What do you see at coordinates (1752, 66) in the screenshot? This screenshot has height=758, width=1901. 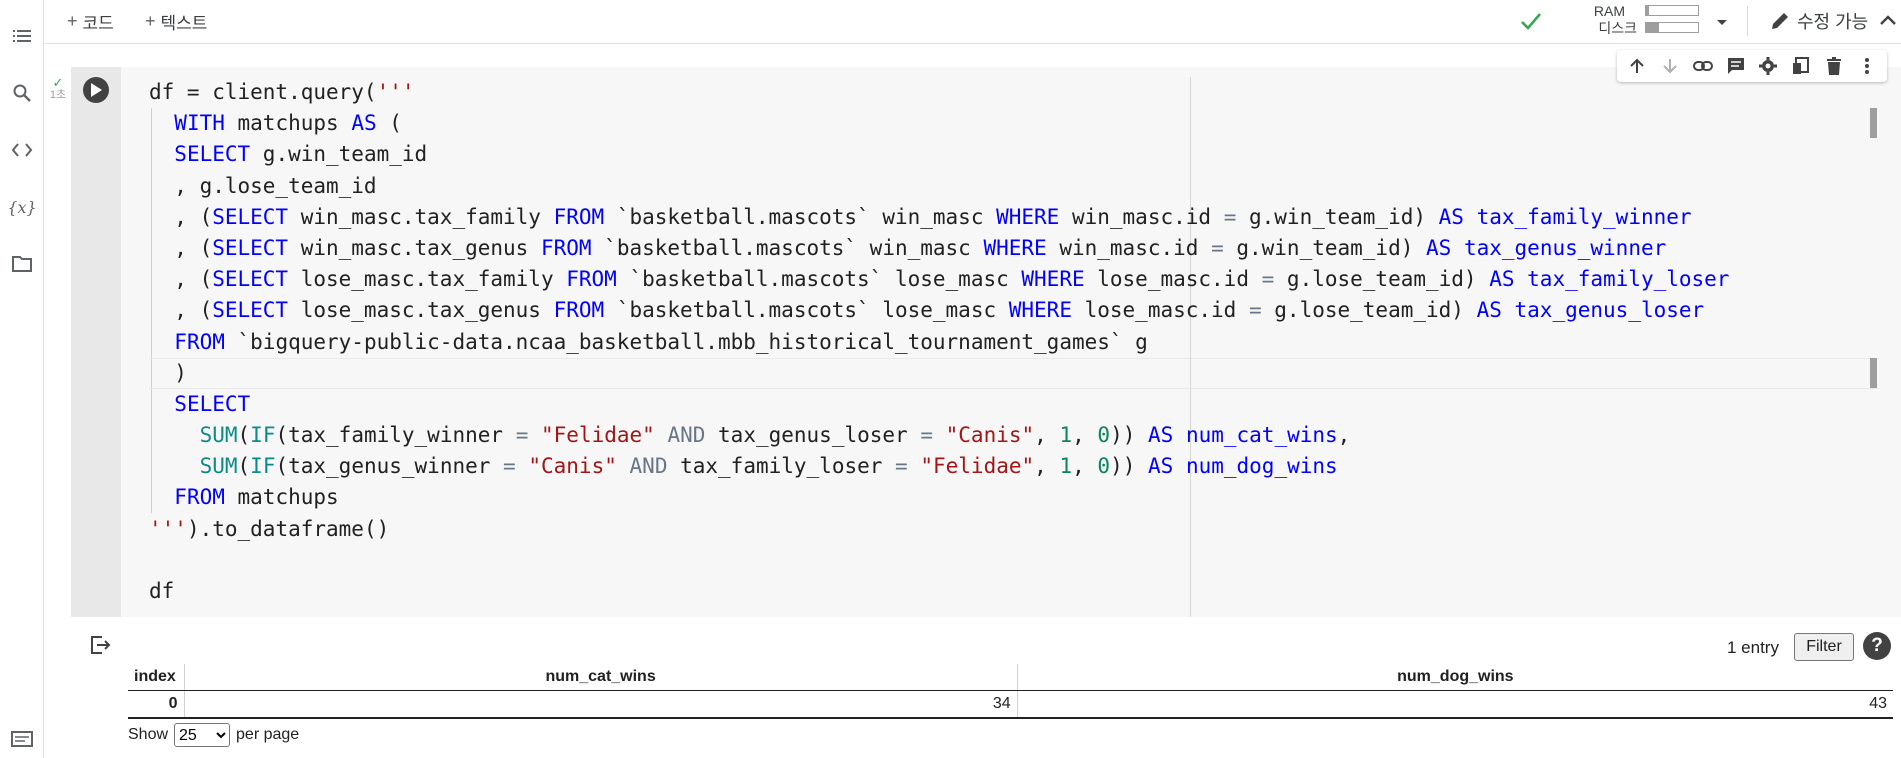 I see `cell-toolbar` at bounding box center [1752, 66].